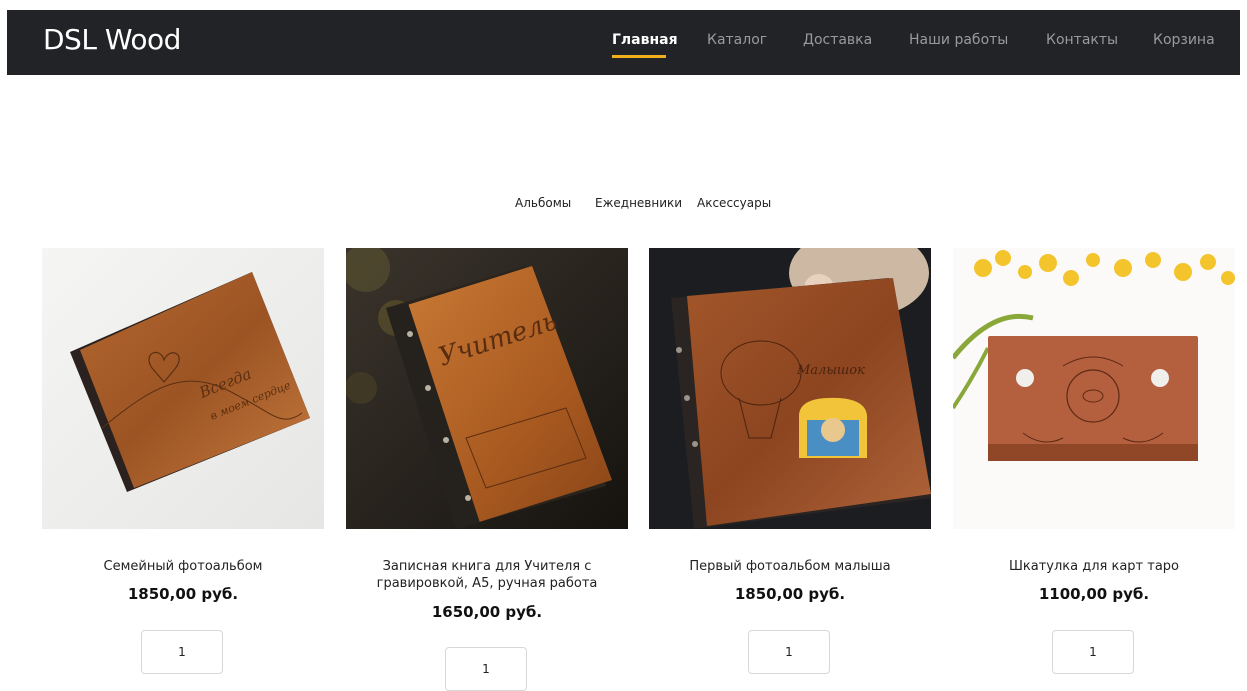  Describe the element at coordinates (1094, 566) in the screenshot. I see `product-title: Шкатулка для карт таро` at that location.